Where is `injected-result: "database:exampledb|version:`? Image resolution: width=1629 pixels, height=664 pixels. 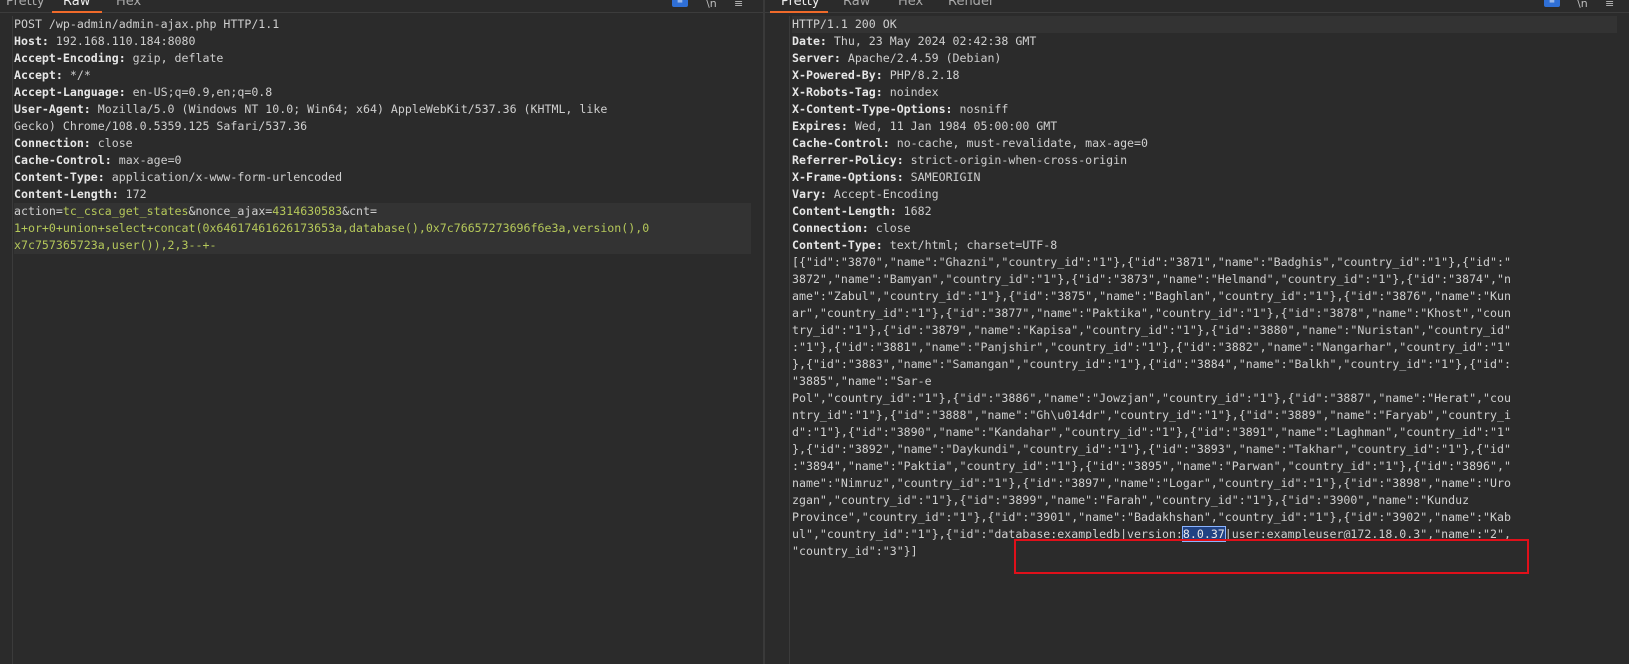 injected-result: "database:exampledb|version: is located at coordinates (1085, 534).